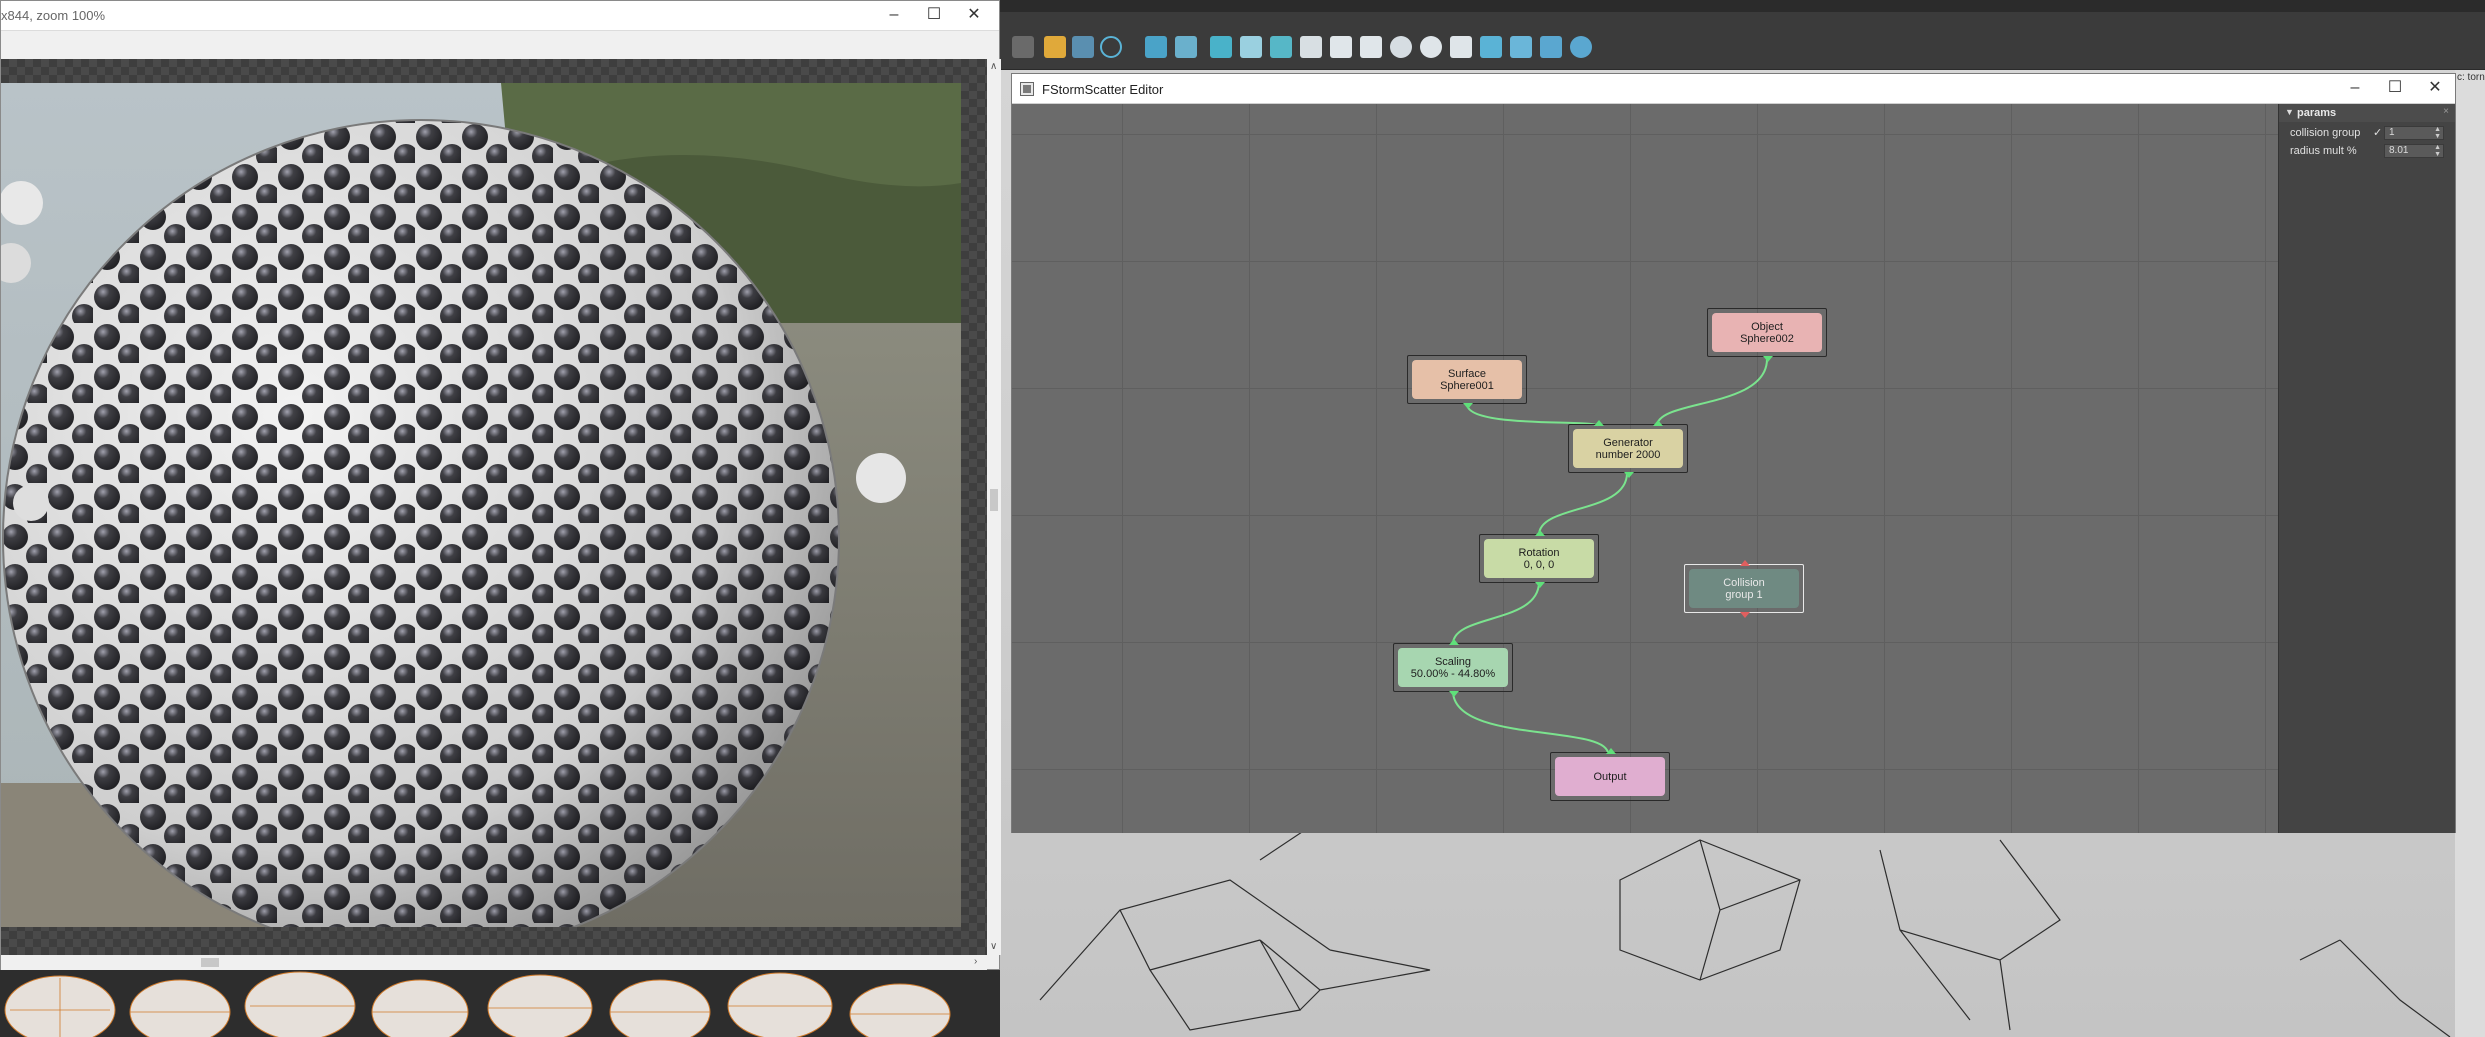 Image resolution: width=2485 pixels, height=1037 pixels. What do you see at coordinates (1251, 47) in the screenshot?
I see `sun-icon` at bounding box center [1251, 47].